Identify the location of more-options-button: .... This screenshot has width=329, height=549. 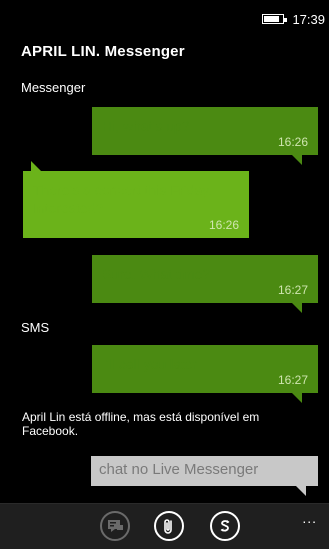
(309, 518).